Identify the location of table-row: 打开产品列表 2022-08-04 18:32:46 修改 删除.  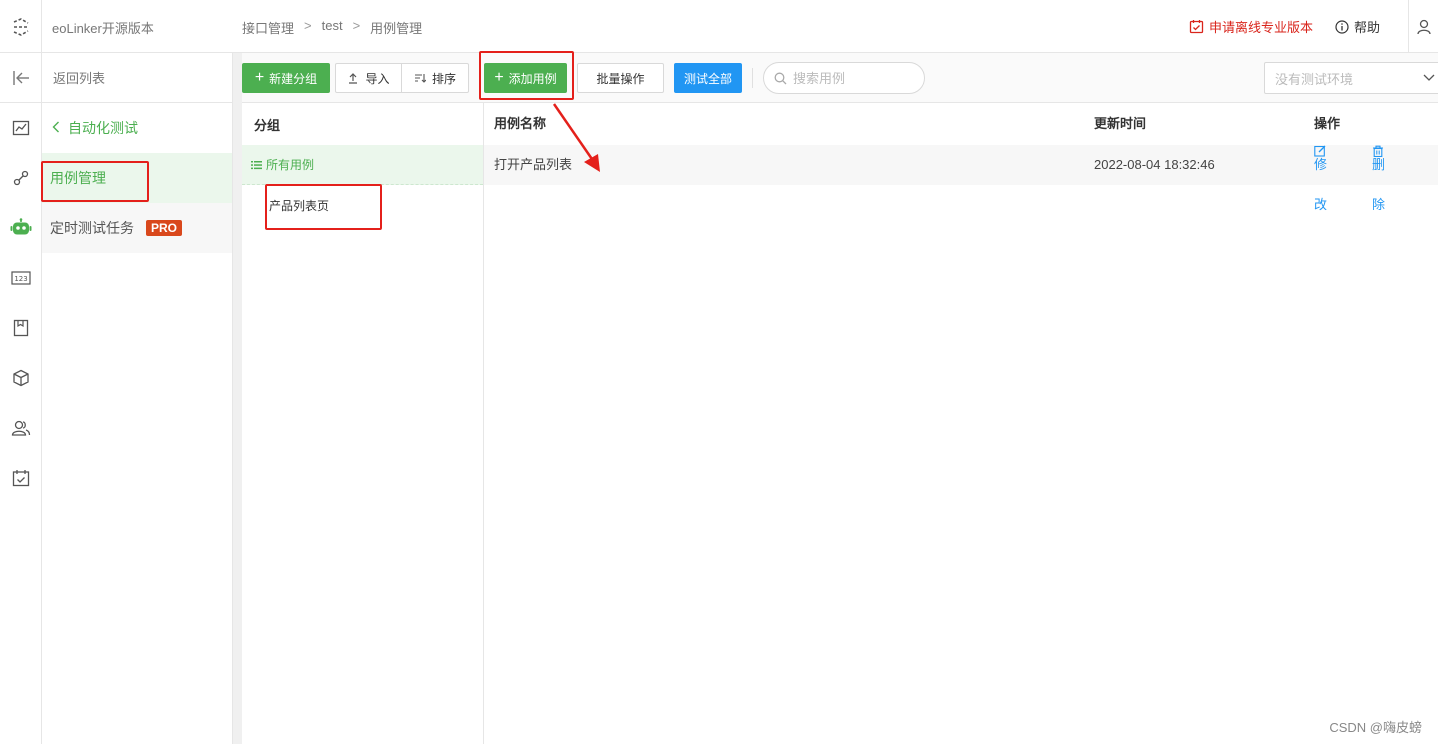
(961, 178).